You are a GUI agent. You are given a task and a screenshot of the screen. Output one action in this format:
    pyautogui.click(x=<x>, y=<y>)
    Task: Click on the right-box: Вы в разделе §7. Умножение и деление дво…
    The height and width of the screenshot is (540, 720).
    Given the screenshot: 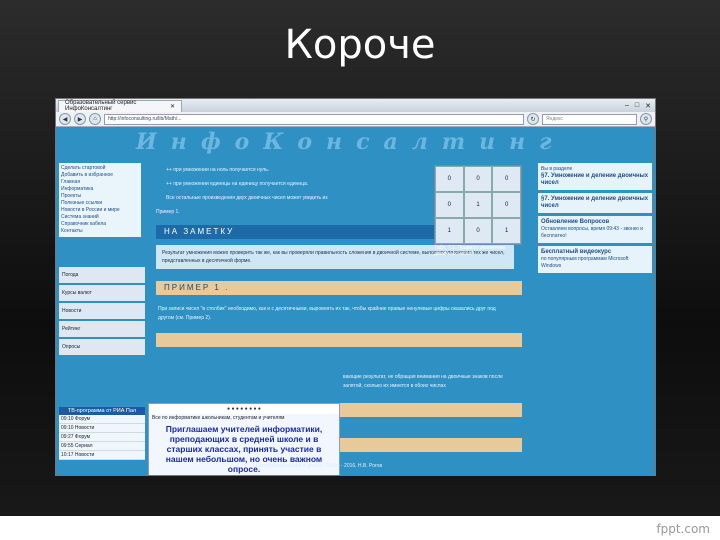 What is the action you would take?
    pyautogui.click(x=595, y=176)
    